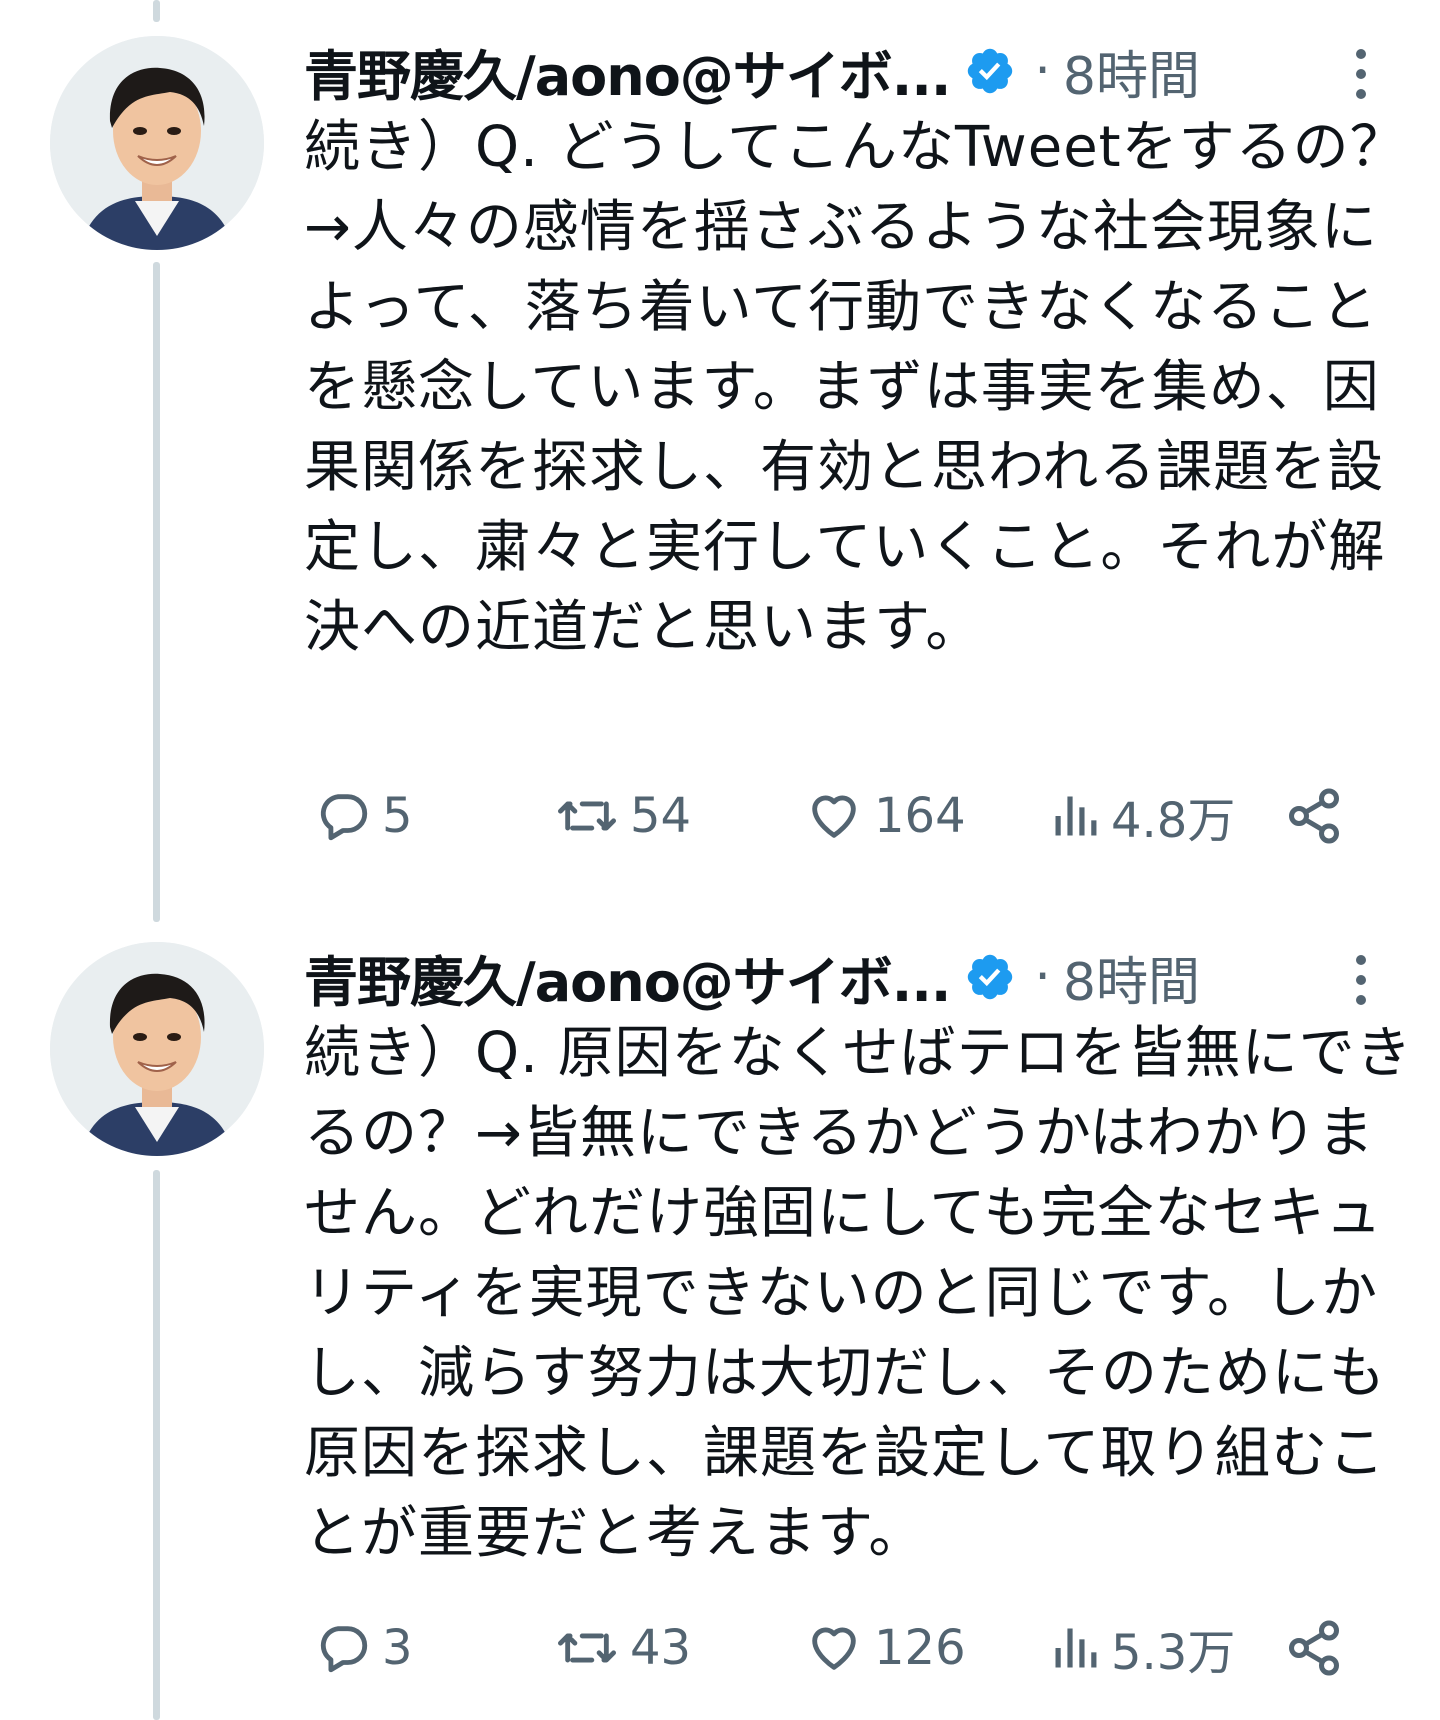 This screenshot has width=1440, height=1720. I want to click on thread-line-top, so click(156, 11).